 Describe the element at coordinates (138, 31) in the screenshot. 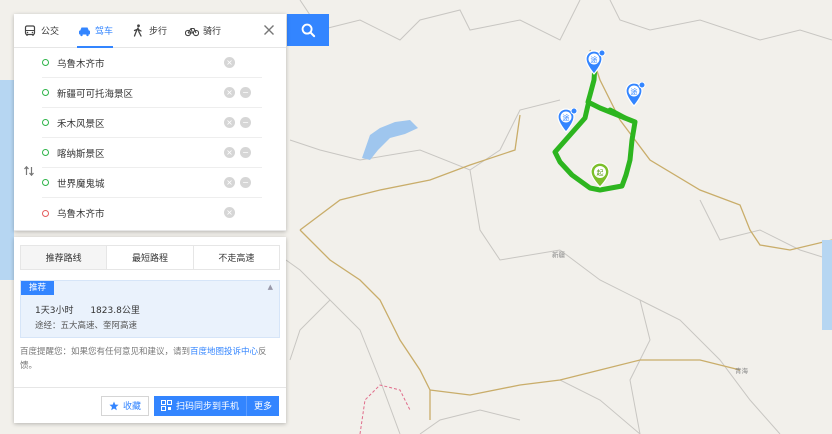

I see `walk-icon` at that location.